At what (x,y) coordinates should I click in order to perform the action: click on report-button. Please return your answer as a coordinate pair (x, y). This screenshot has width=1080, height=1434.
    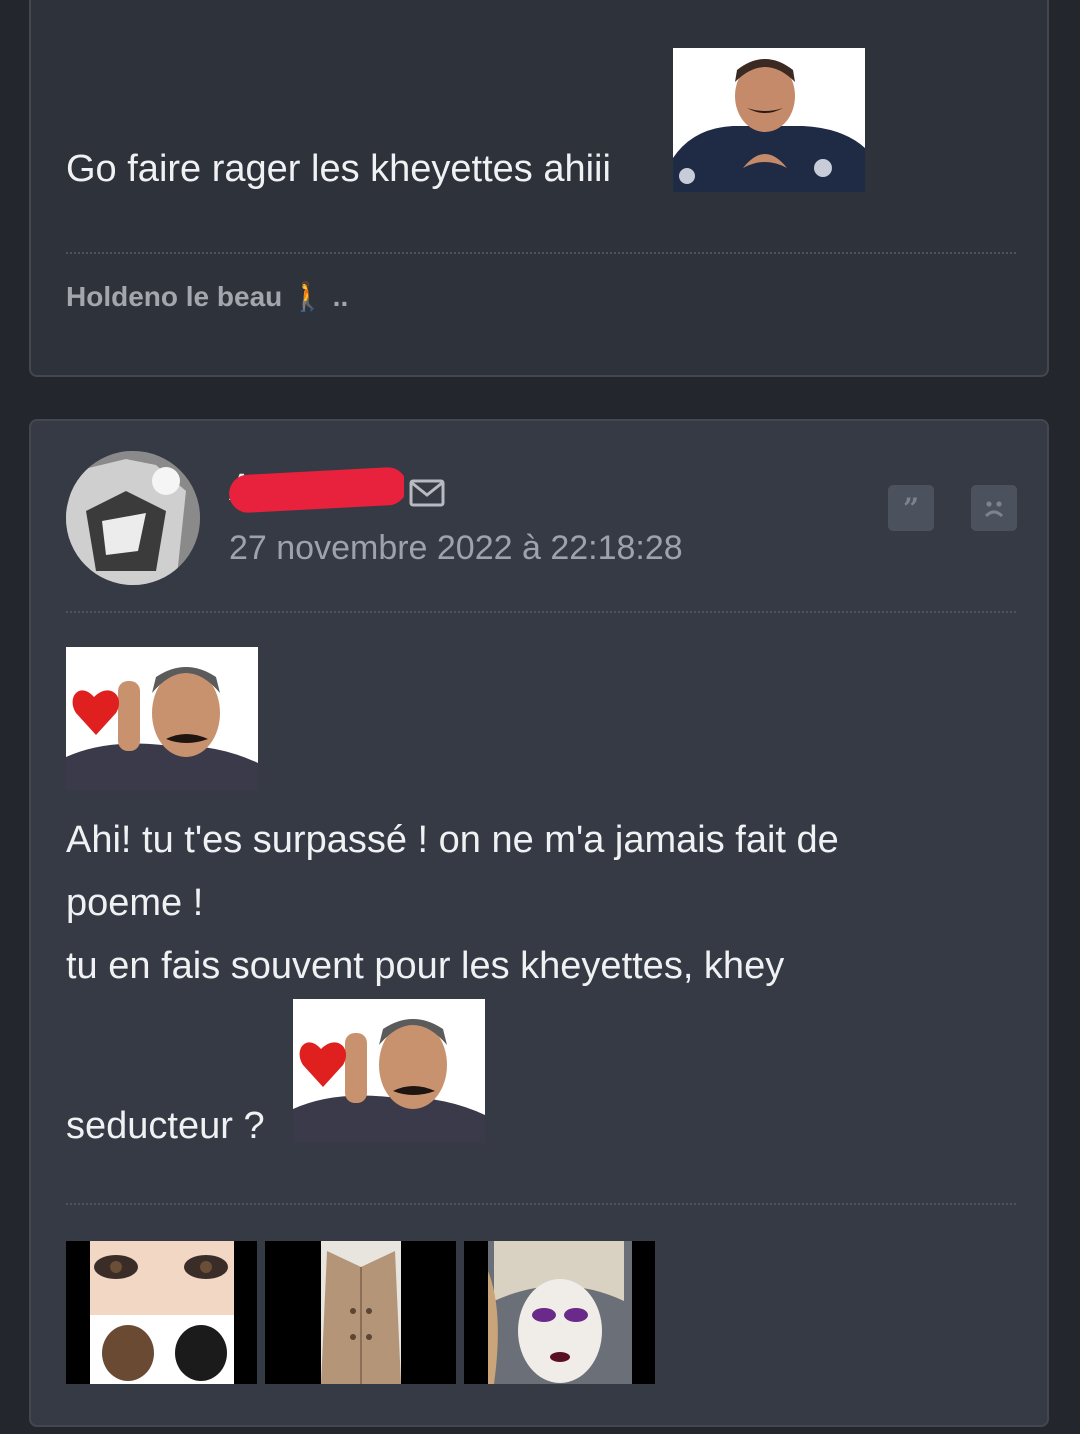
    Looking at the image, I should click on (994, 508).